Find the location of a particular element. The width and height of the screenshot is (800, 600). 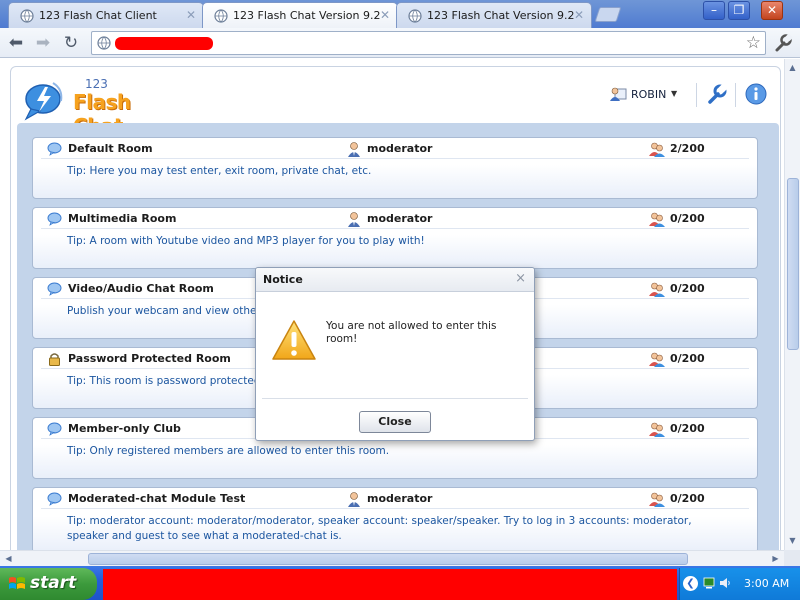

logo-number: 123 is located at coordinates (96, 84).